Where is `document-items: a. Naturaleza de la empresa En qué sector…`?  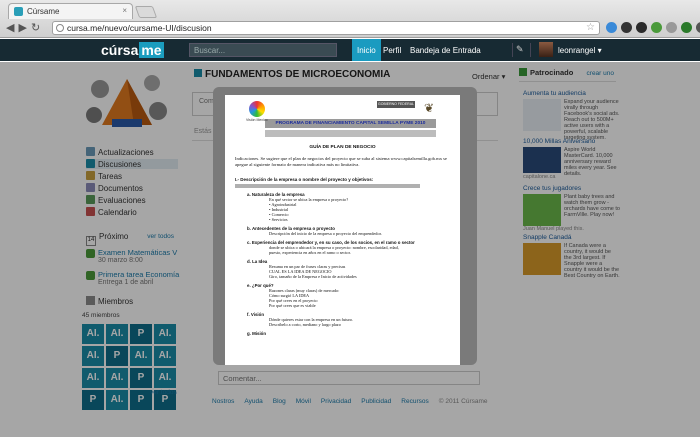
document-items: a. Naturaleza de la empresa En qué sector… is located at coordinates (342, 264).